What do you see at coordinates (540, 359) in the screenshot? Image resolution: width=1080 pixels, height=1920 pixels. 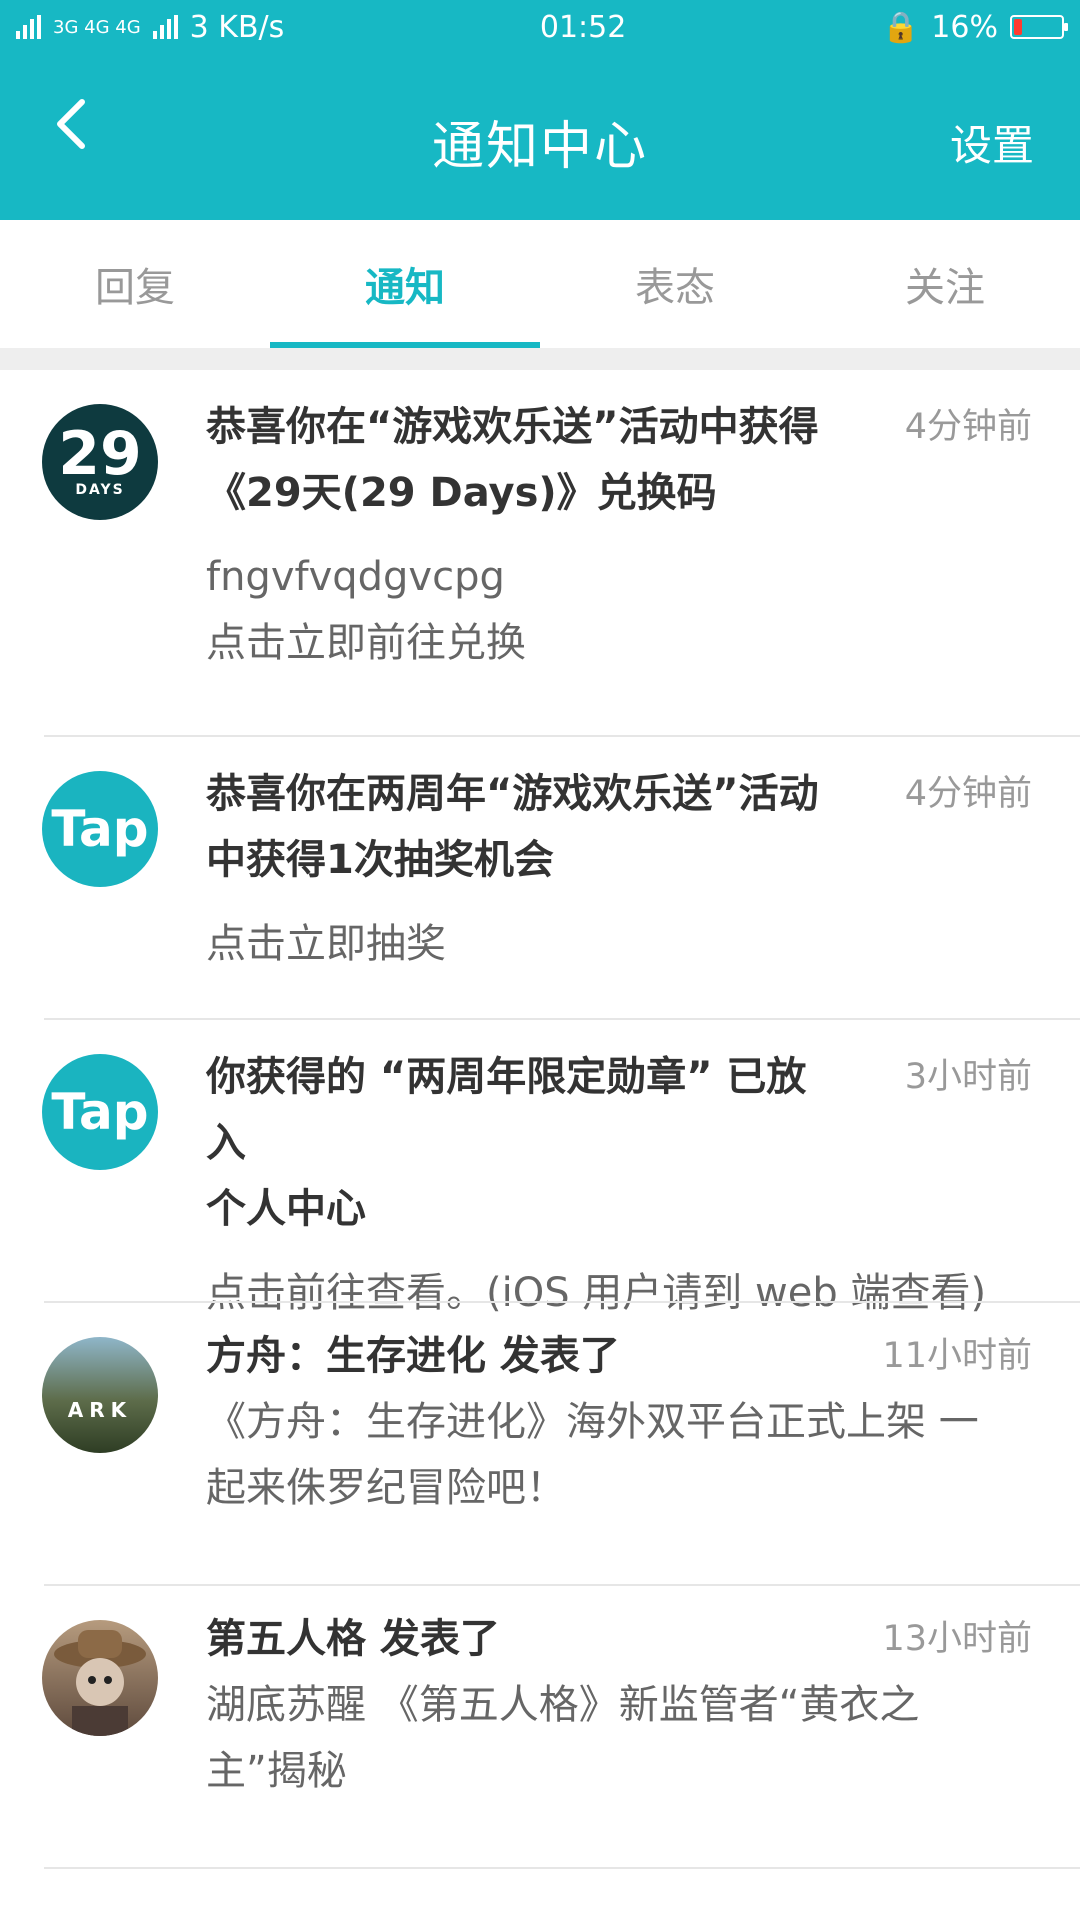 I see `section-divider` at bounding box center [540, 359].